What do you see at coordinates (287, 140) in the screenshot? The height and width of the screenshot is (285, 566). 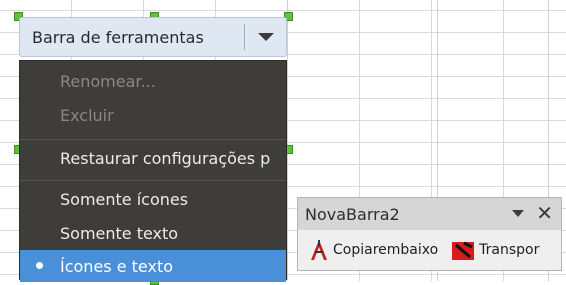 I see `column-divider` at bounding box center [287, 140].